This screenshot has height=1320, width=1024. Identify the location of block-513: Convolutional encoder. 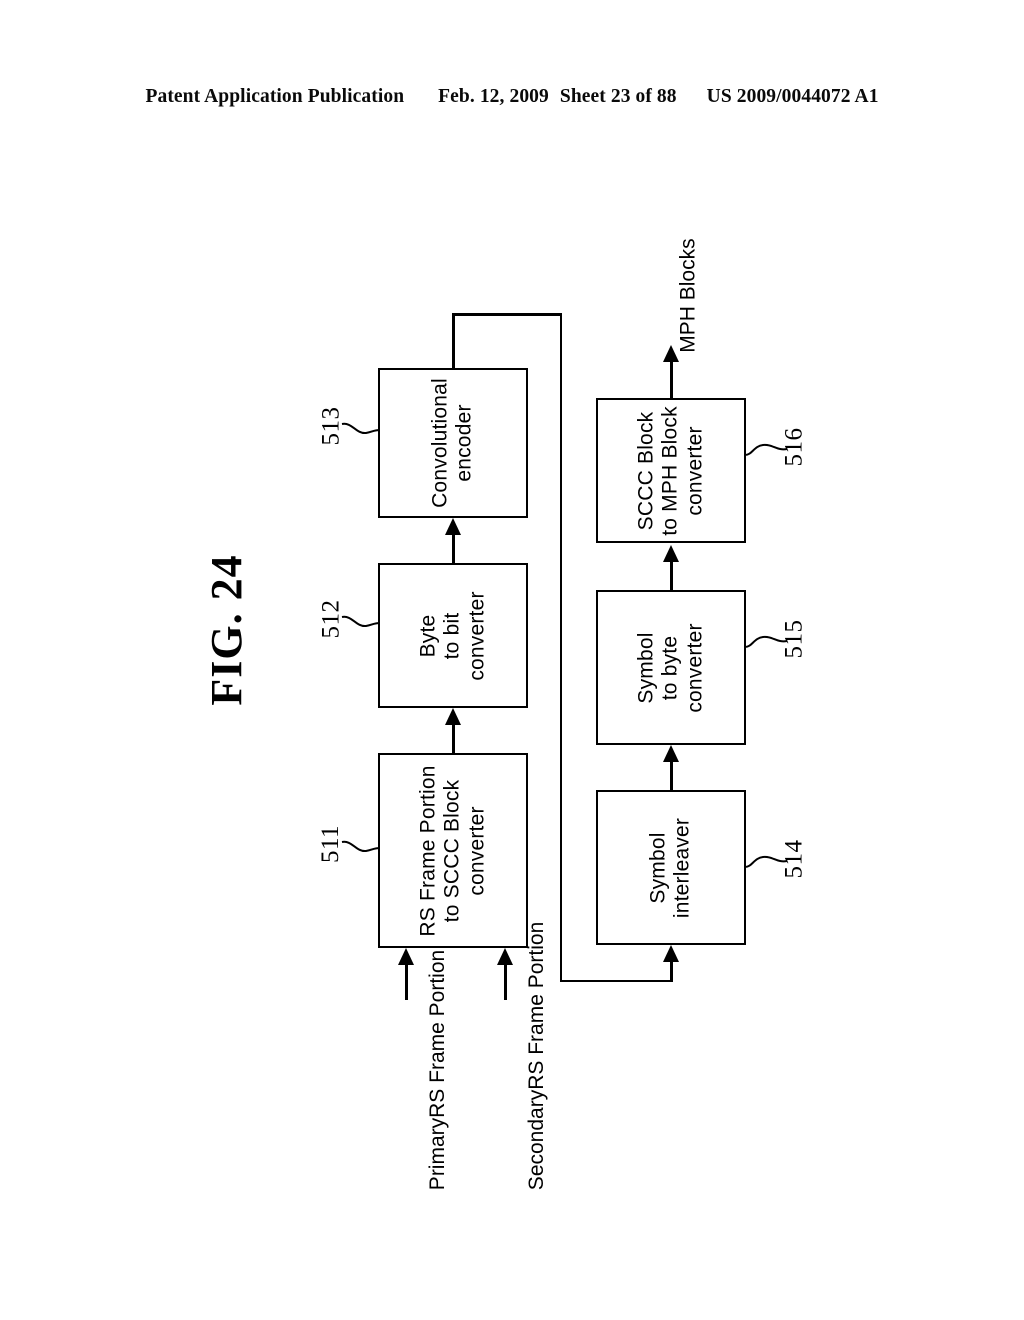
(453, 443).